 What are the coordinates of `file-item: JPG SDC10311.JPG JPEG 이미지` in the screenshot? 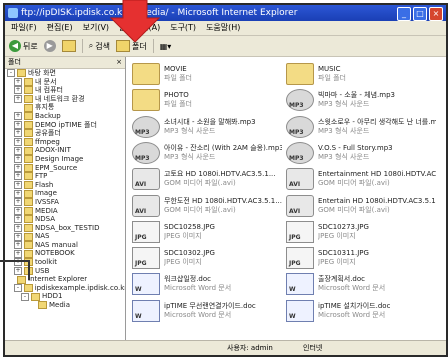 It's located at (361, 258).